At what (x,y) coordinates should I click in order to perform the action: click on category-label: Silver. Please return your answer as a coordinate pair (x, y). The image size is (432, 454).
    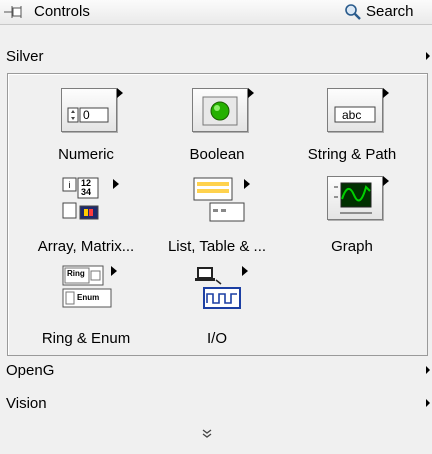
    Looking at the image, I should click on (25, 56).